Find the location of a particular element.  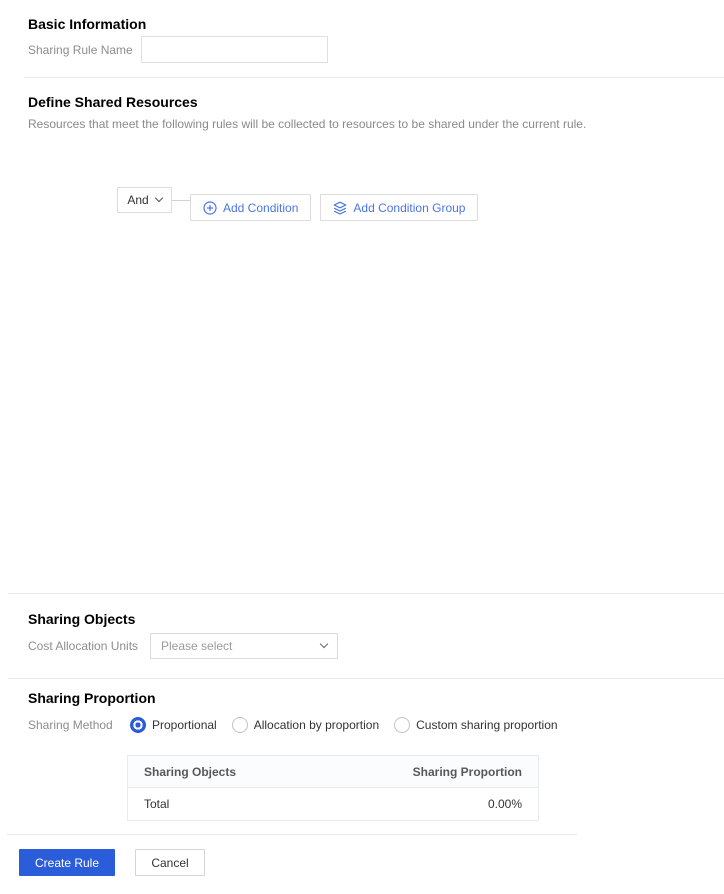

radio-proportional-label: Proportional is located at coordinates (184, 725).